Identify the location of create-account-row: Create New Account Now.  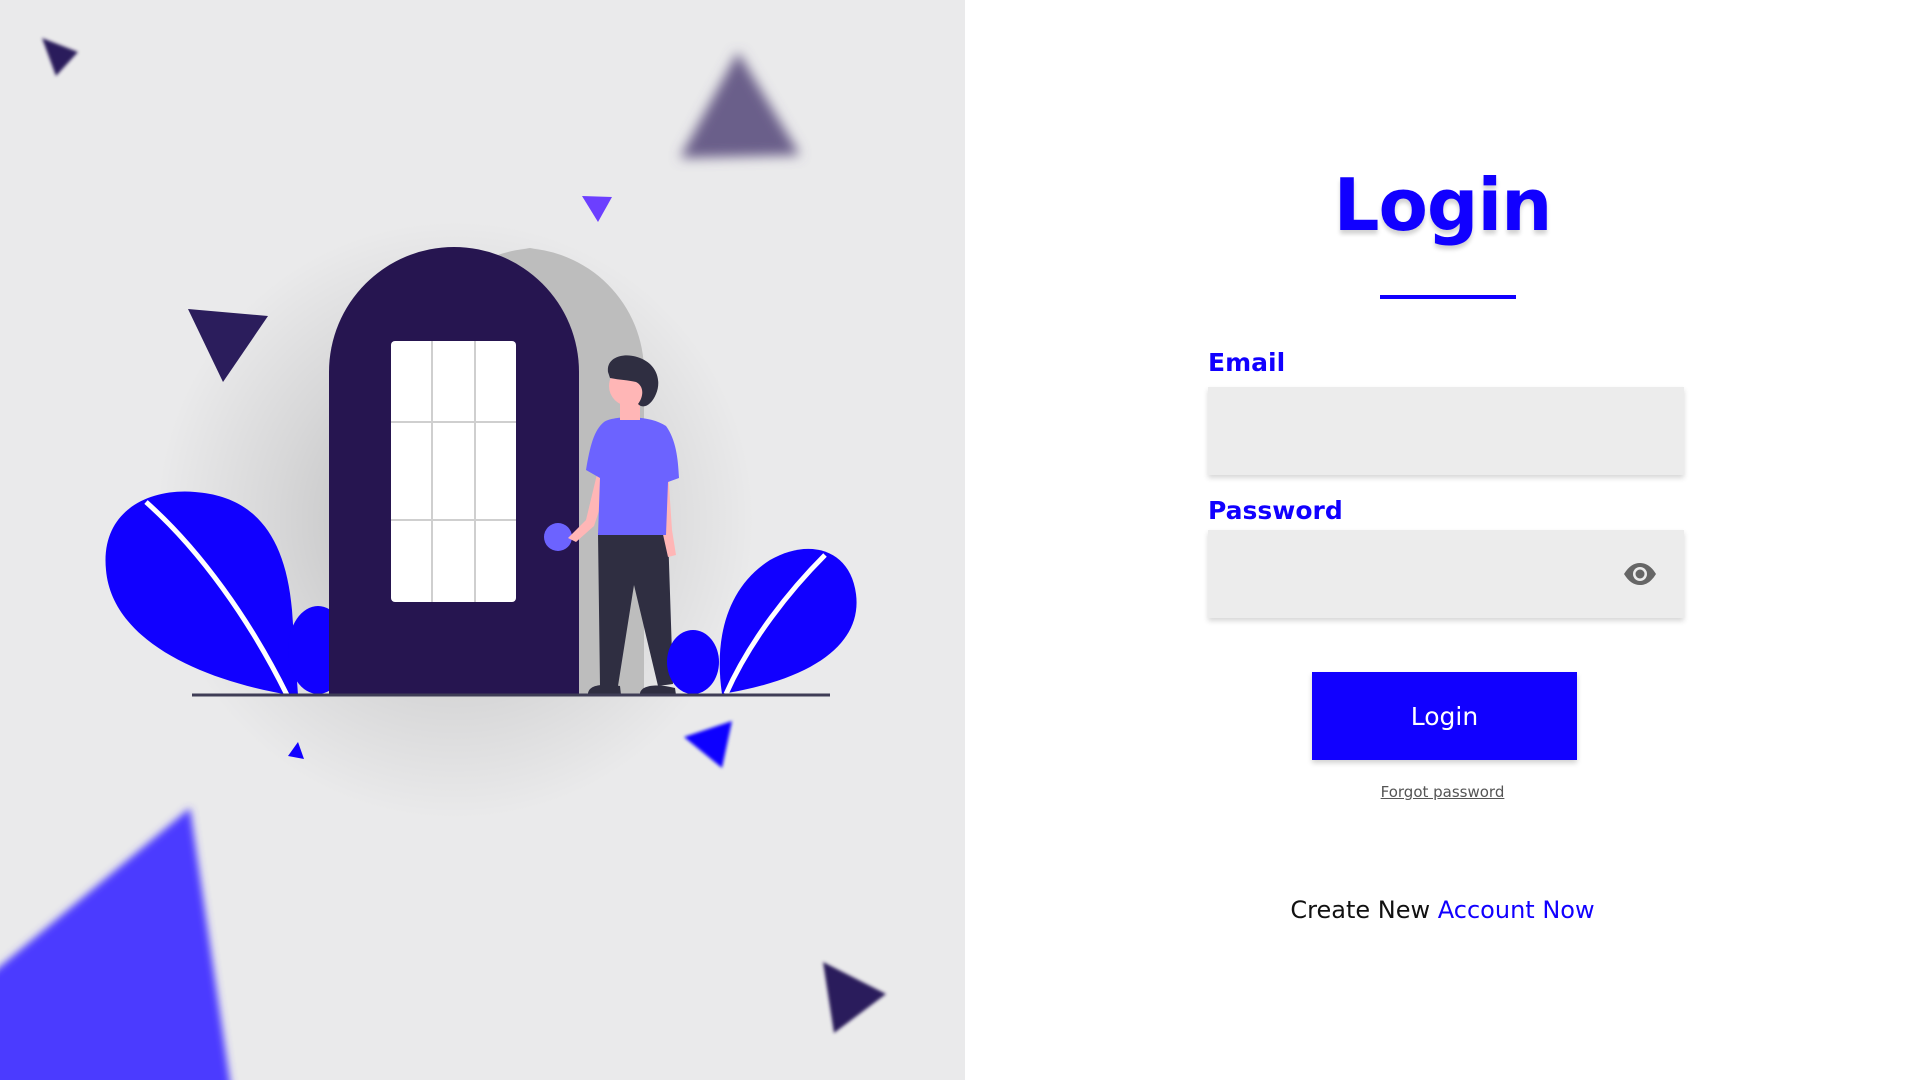
(1442, 910).